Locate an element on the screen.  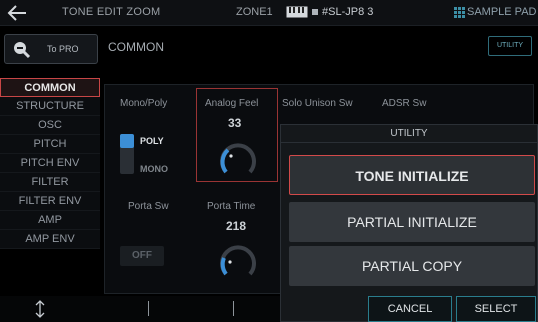
to-pro-button: To PRO is located at coordinates (51, 49).